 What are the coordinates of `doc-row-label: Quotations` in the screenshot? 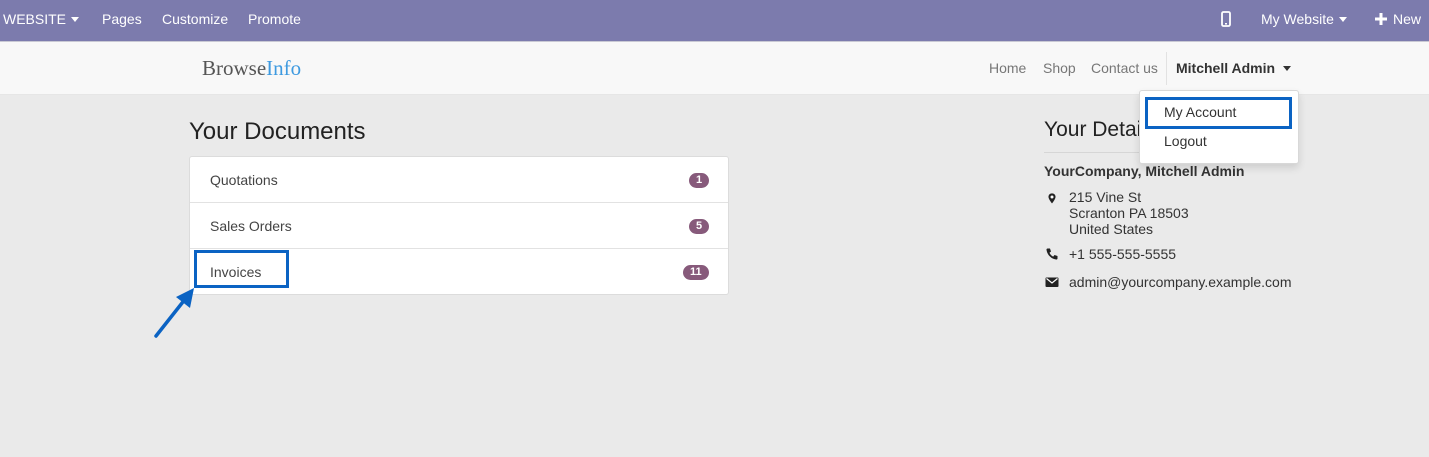 It's located at (244, 180).